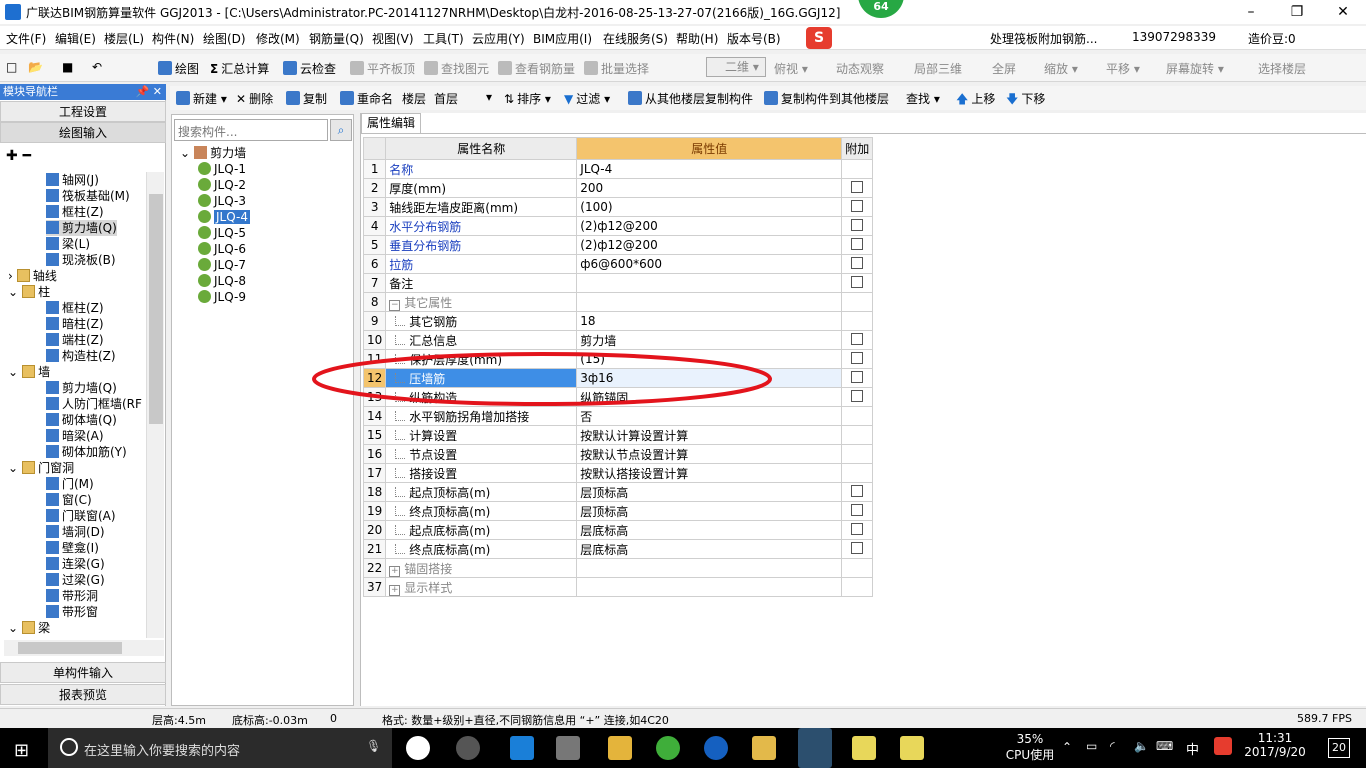  Describe the element at coordinates (222, 265) in the screenshot. I see `component-list-item: JLQ-7` at that location.